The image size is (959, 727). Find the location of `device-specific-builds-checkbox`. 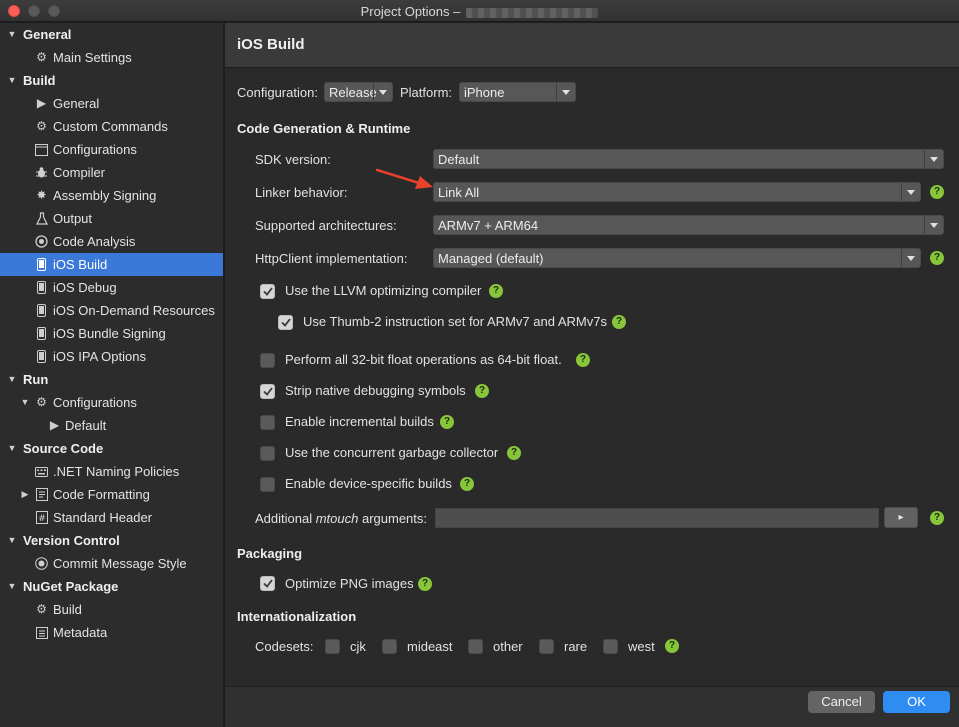

device-specific-builds-checkbox is located at coordinates (267, 484).